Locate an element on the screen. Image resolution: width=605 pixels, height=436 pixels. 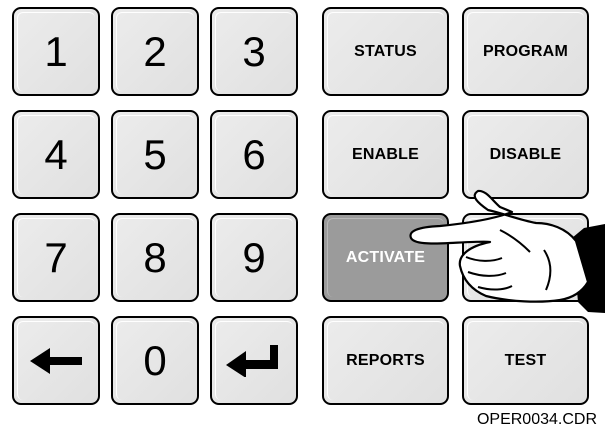
enter-arrow-icon is located at coordinates (252, 360).